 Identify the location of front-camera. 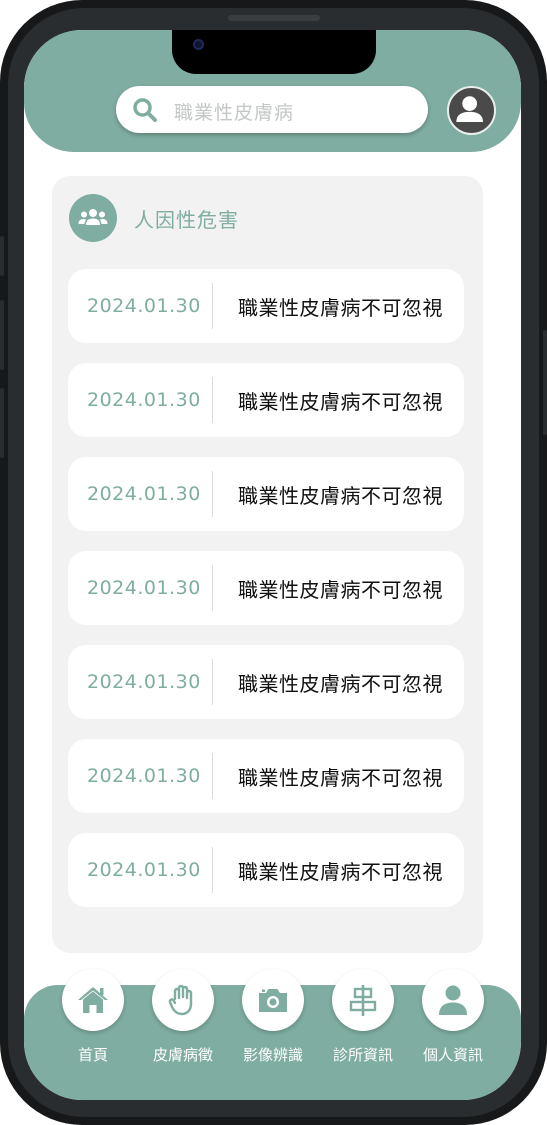
(198, 44).